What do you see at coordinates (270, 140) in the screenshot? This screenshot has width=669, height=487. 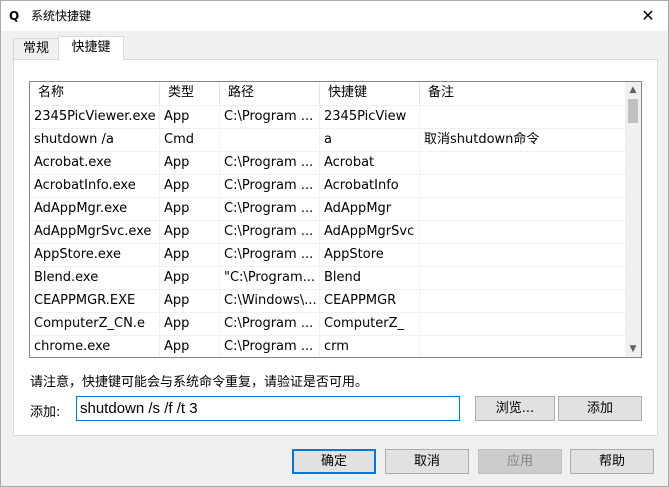 I see `cell-path` at bounding box center [270, 140].